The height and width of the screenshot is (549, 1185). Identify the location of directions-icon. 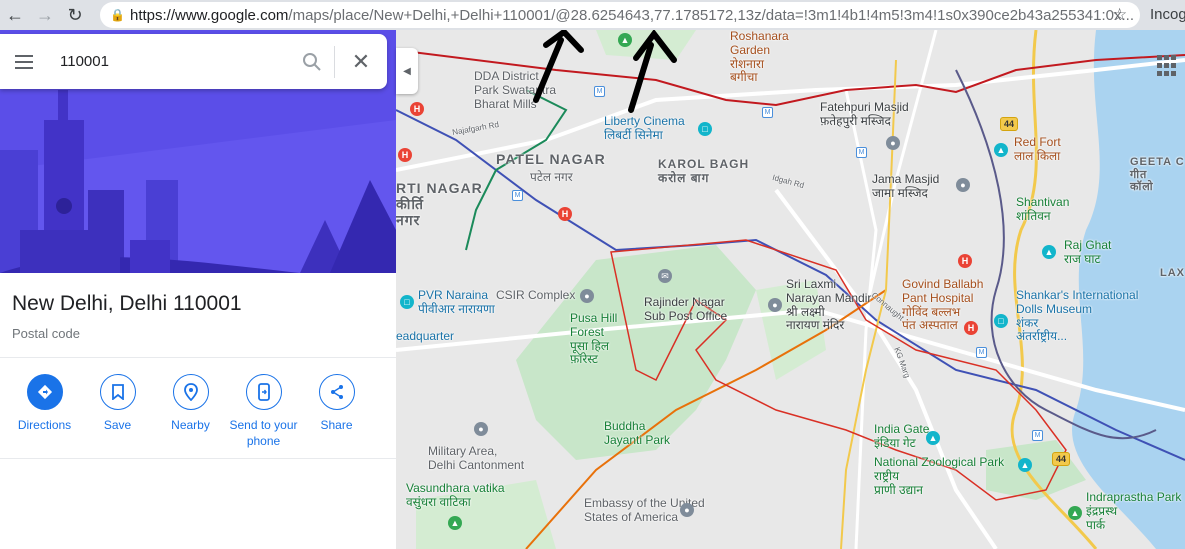
(44, 392).